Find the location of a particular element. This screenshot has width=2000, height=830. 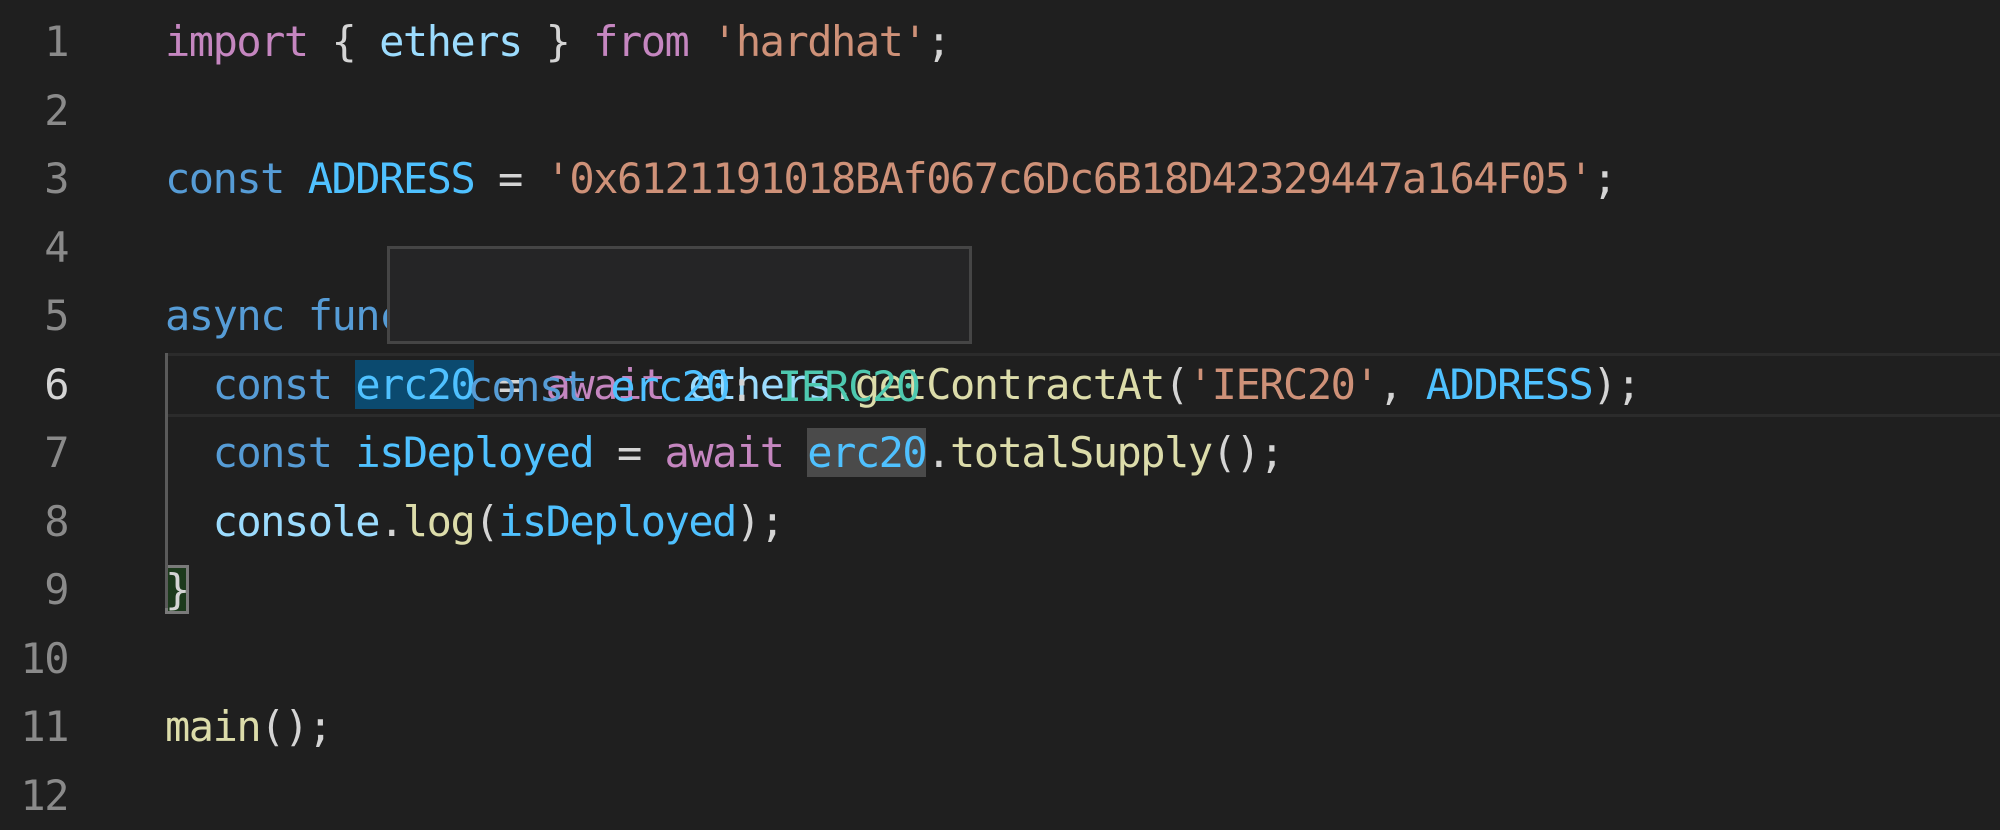

line-content: main(); is located at coordinates (249, 727).